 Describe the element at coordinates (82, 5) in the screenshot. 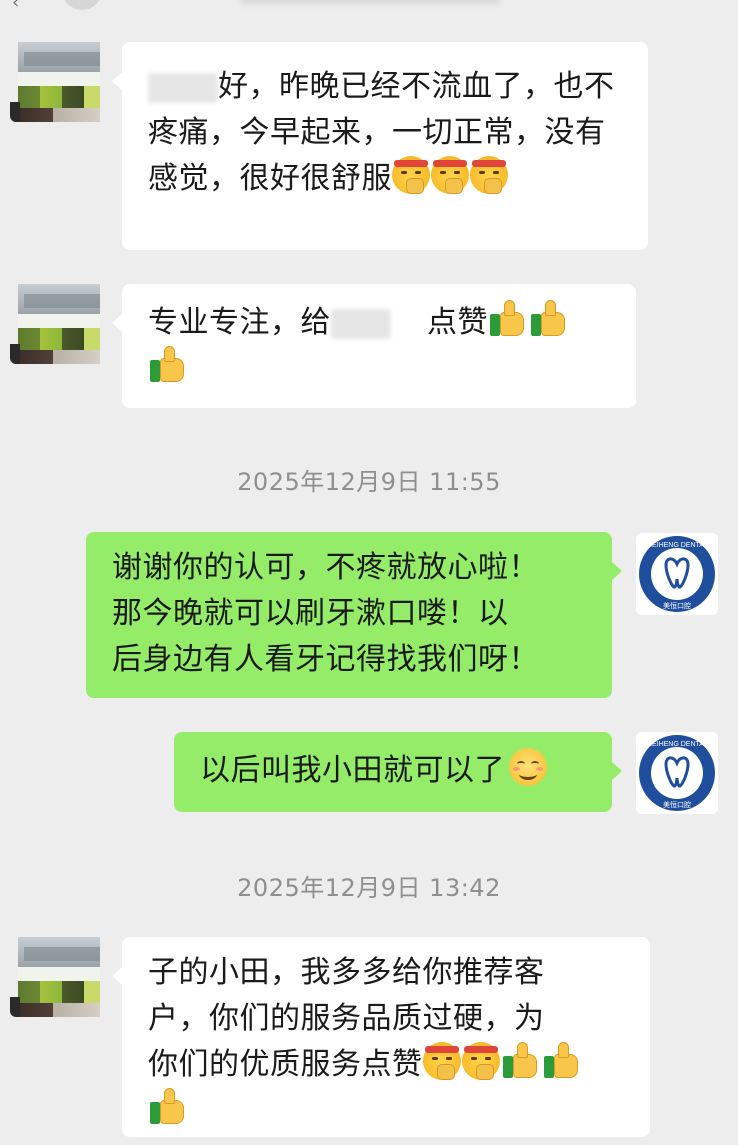

I see `header-avatar` at that location.